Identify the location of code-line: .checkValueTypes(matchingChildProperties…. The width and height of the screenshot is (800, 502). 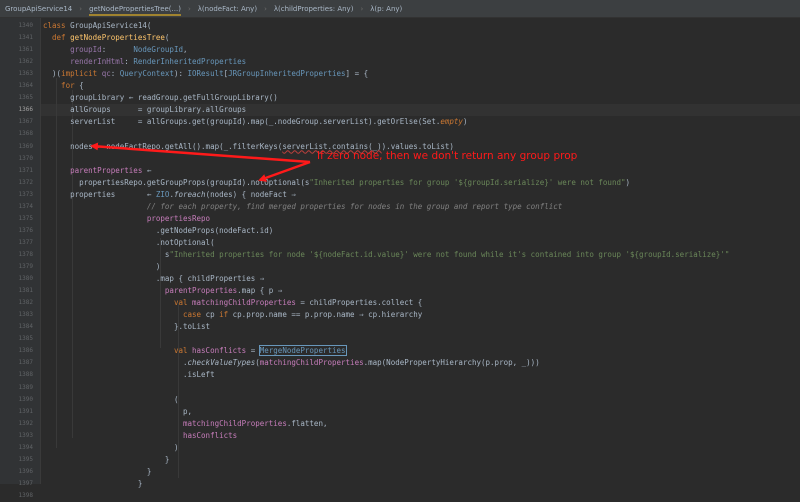
(291, 363).